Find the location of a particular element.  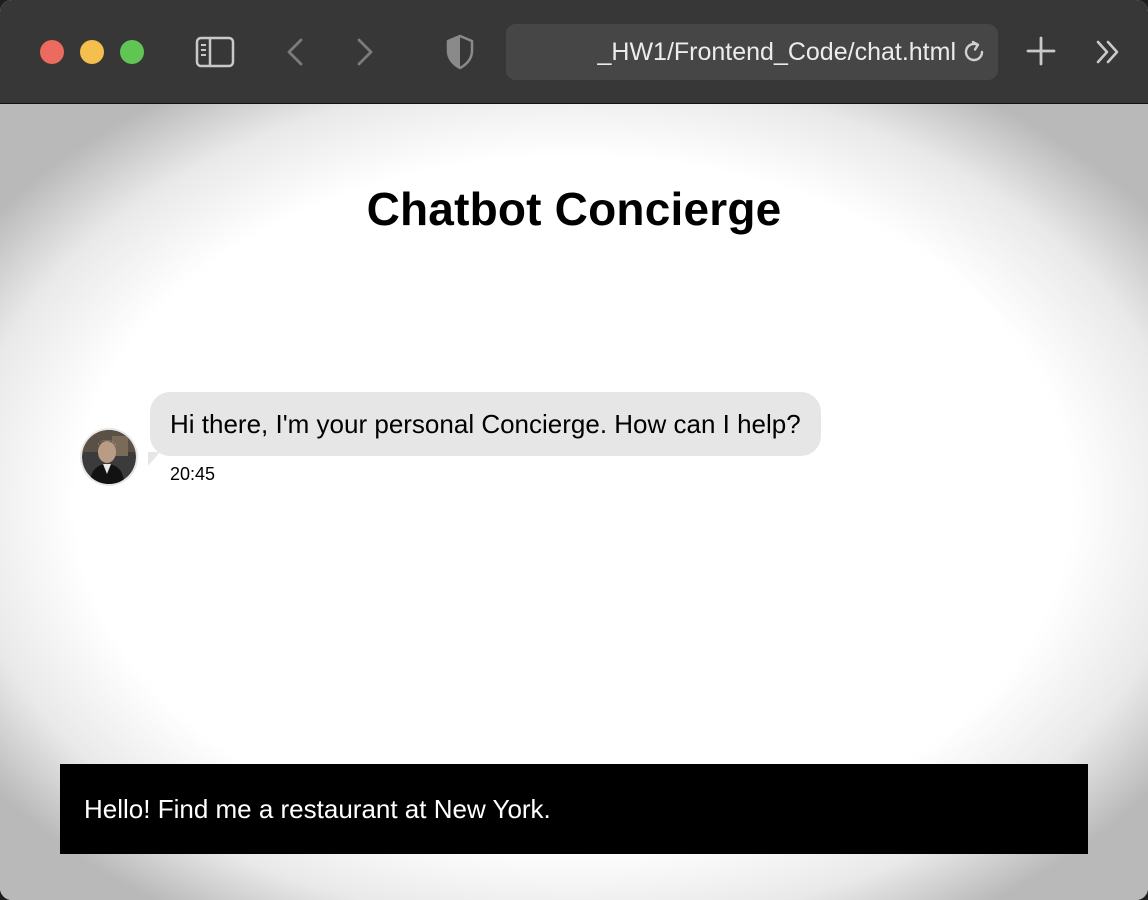

shield-icon is located at coordinates (460, 52).